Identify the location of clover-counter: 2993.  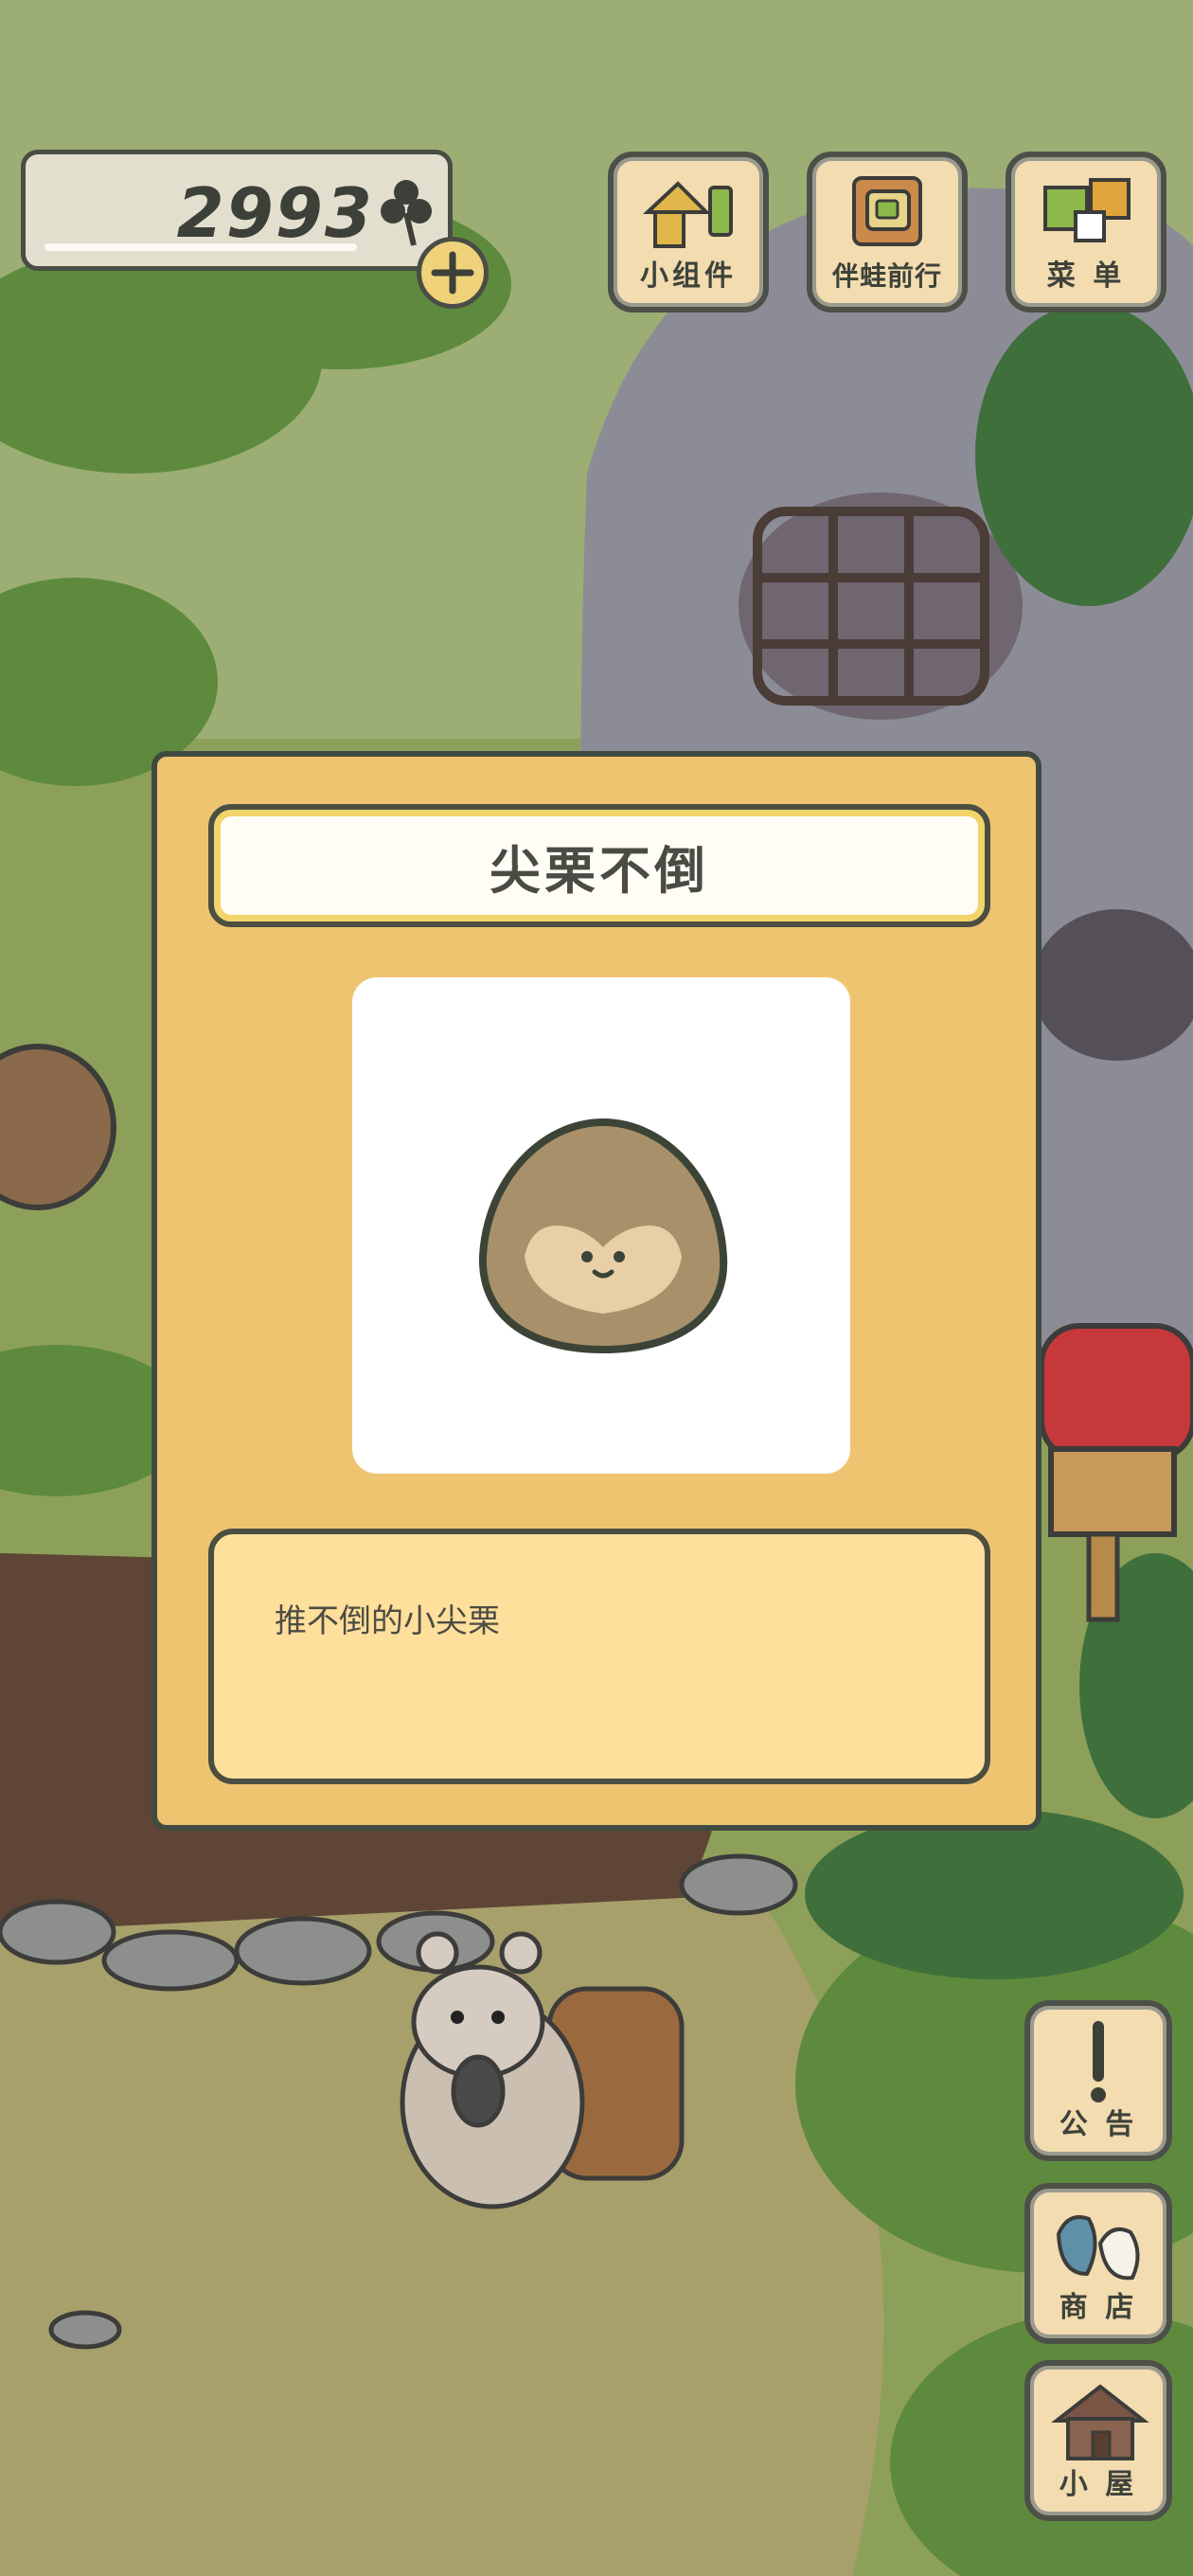
(237, 210).